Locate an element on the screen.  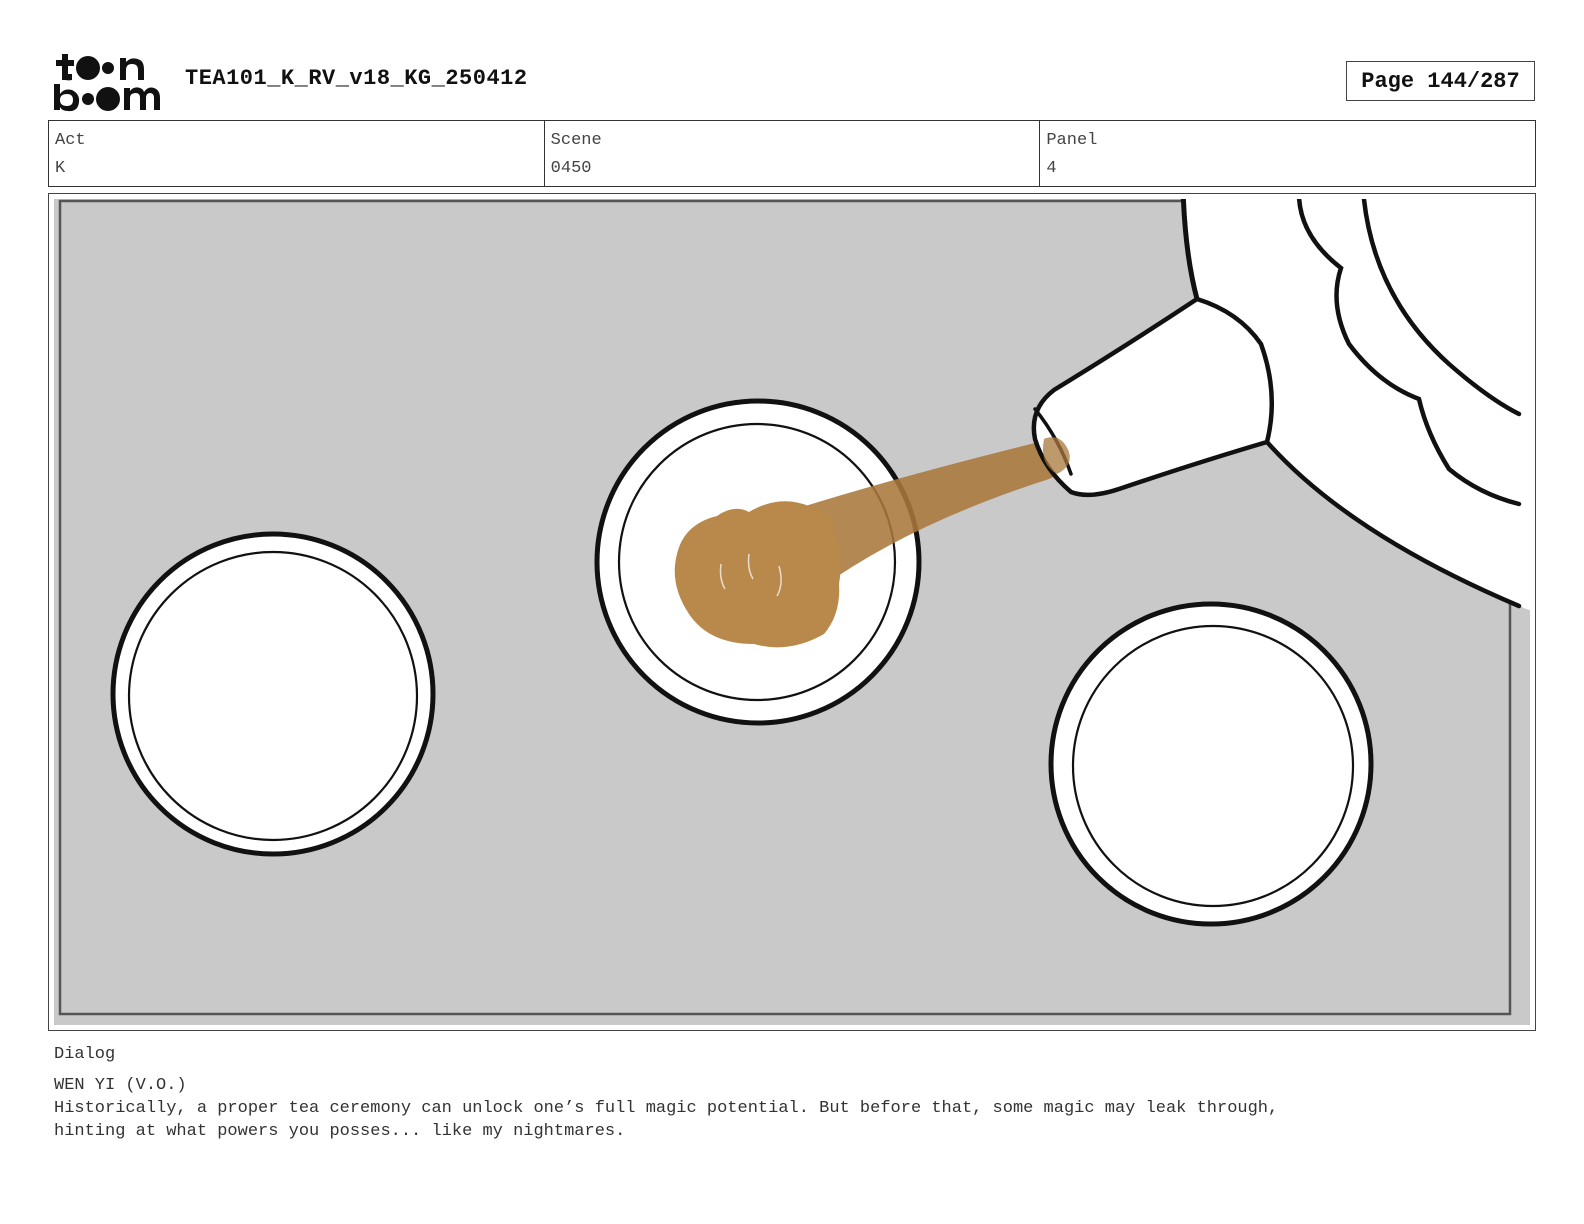
act-label: Act is located at coordinates (70, 140).